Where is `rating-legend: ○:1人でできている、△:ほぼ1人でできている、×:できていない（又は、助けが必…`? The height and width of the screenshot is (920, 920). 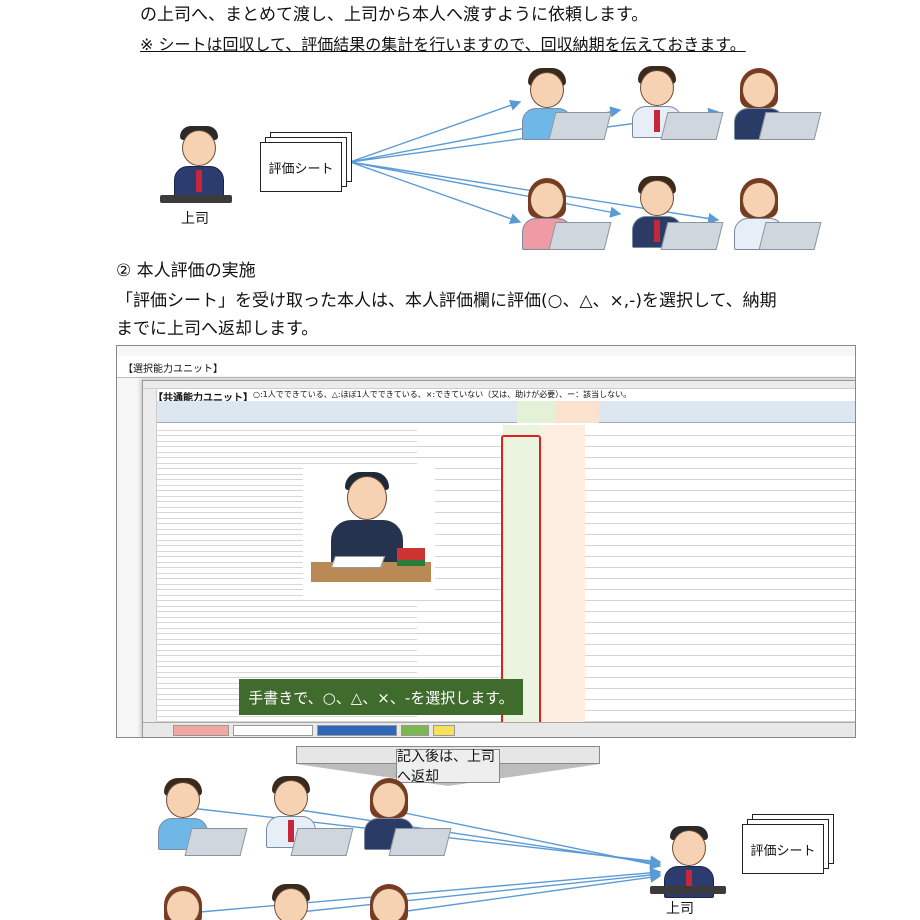
rating-legend: ○:1人でできている、△:ほぼ1人でできている、×:できていない（又は、助けが必… is located at coordinates (442, 394).